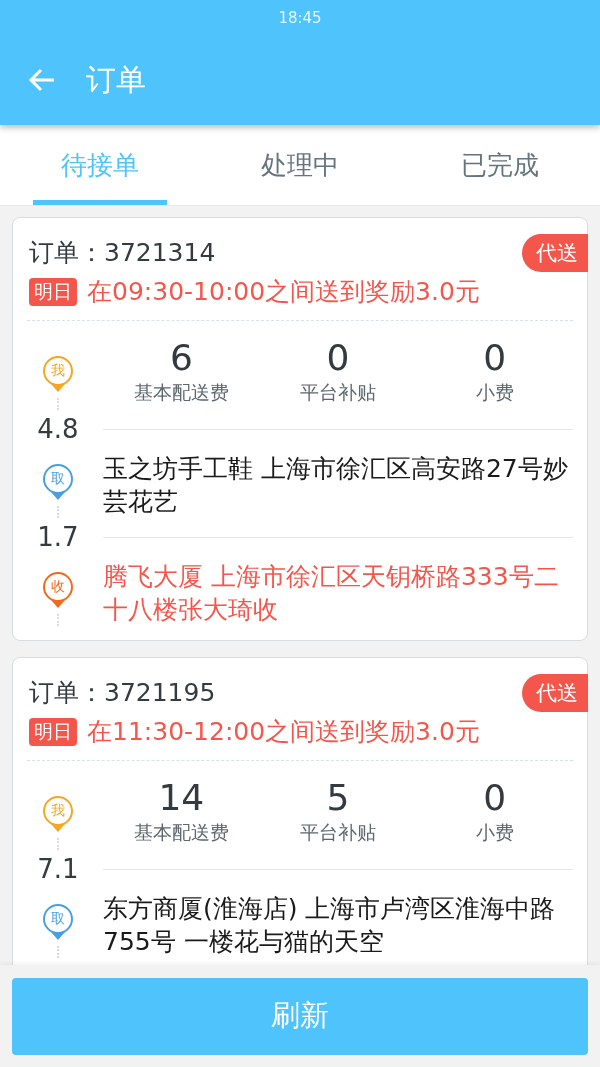 This screenshot has width=600, height=1067. Describe the element at coordinates (283, 292) in the screenshot. I see `reward-text: 在09:30-10:00之间送到奖励3.0元` at that location.